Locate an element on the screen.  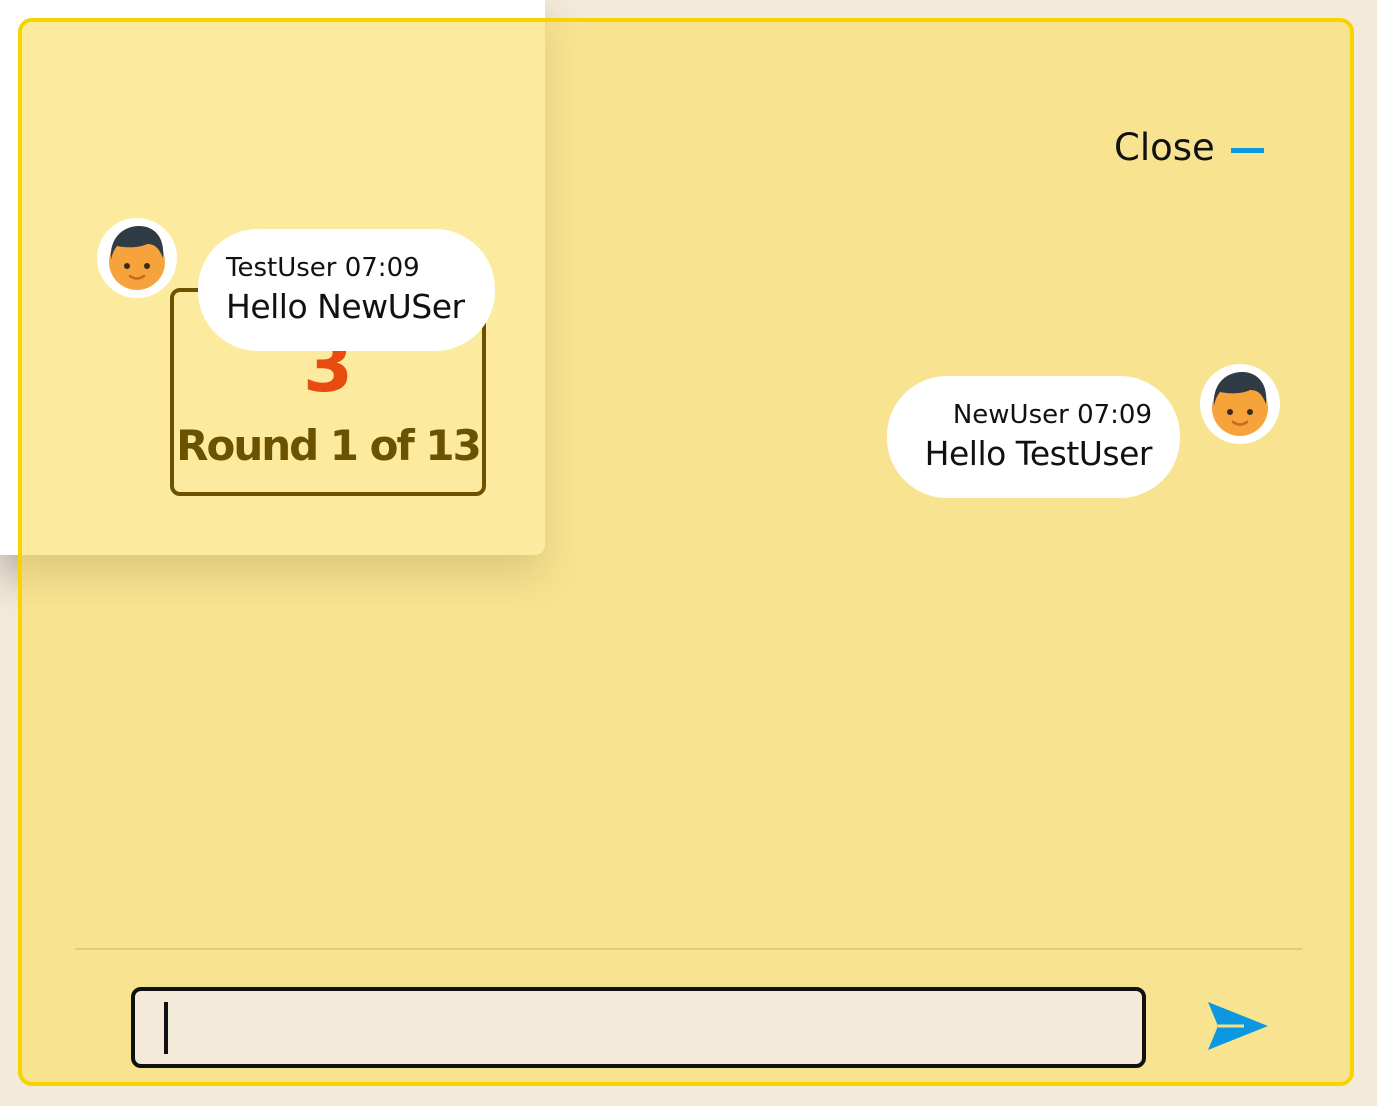
message-meta: NewUser 07:09 is located at coordinates (1052, 415).